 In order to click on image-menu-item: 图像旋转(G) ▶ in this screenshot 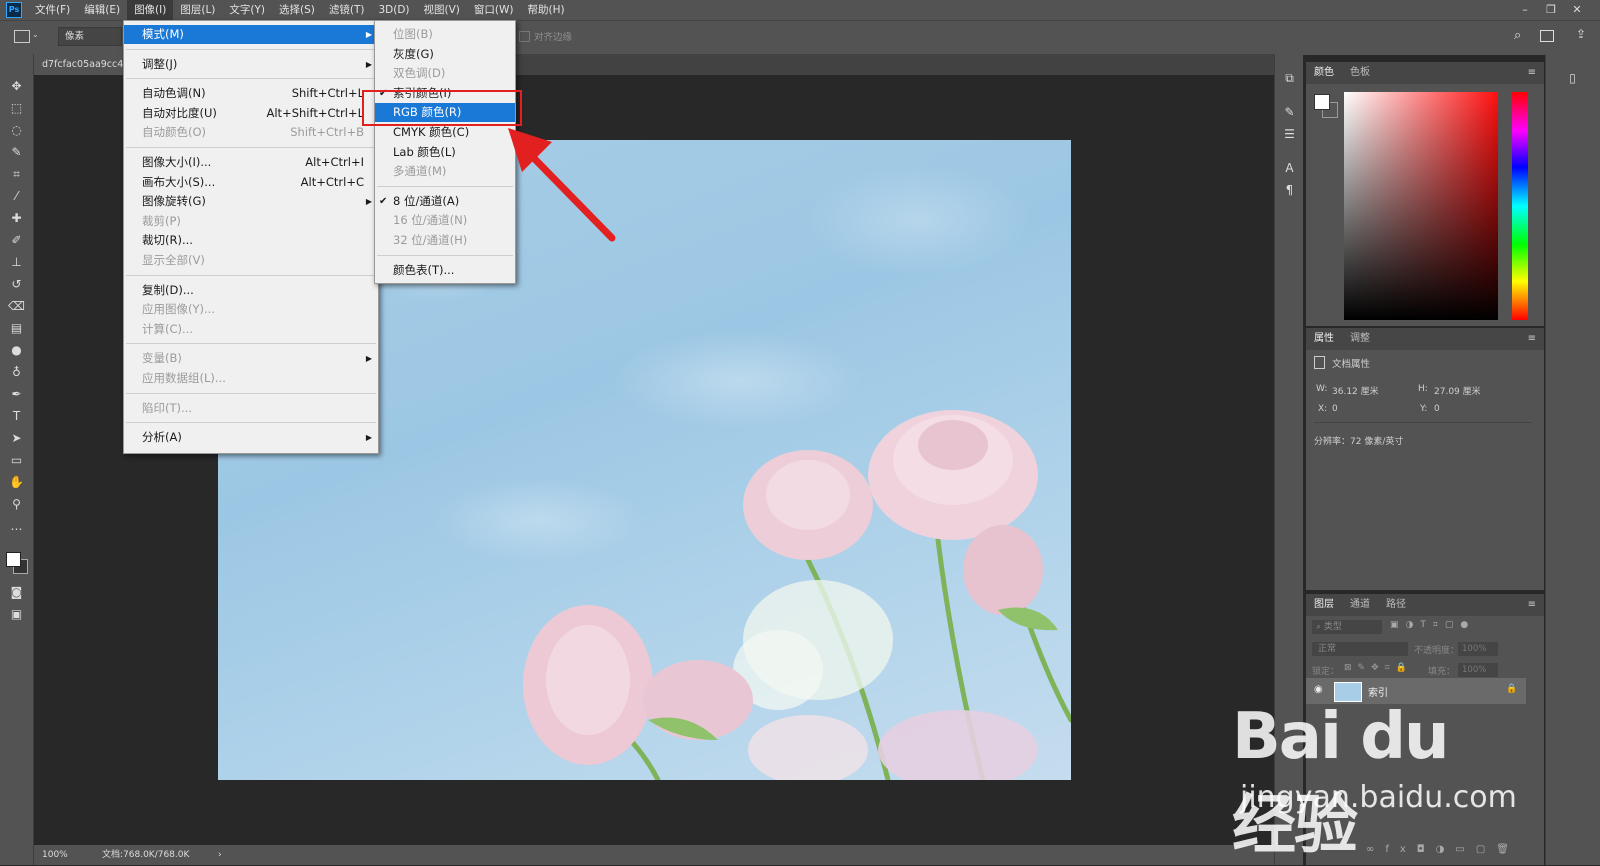, I will do `click(251, 201)`.